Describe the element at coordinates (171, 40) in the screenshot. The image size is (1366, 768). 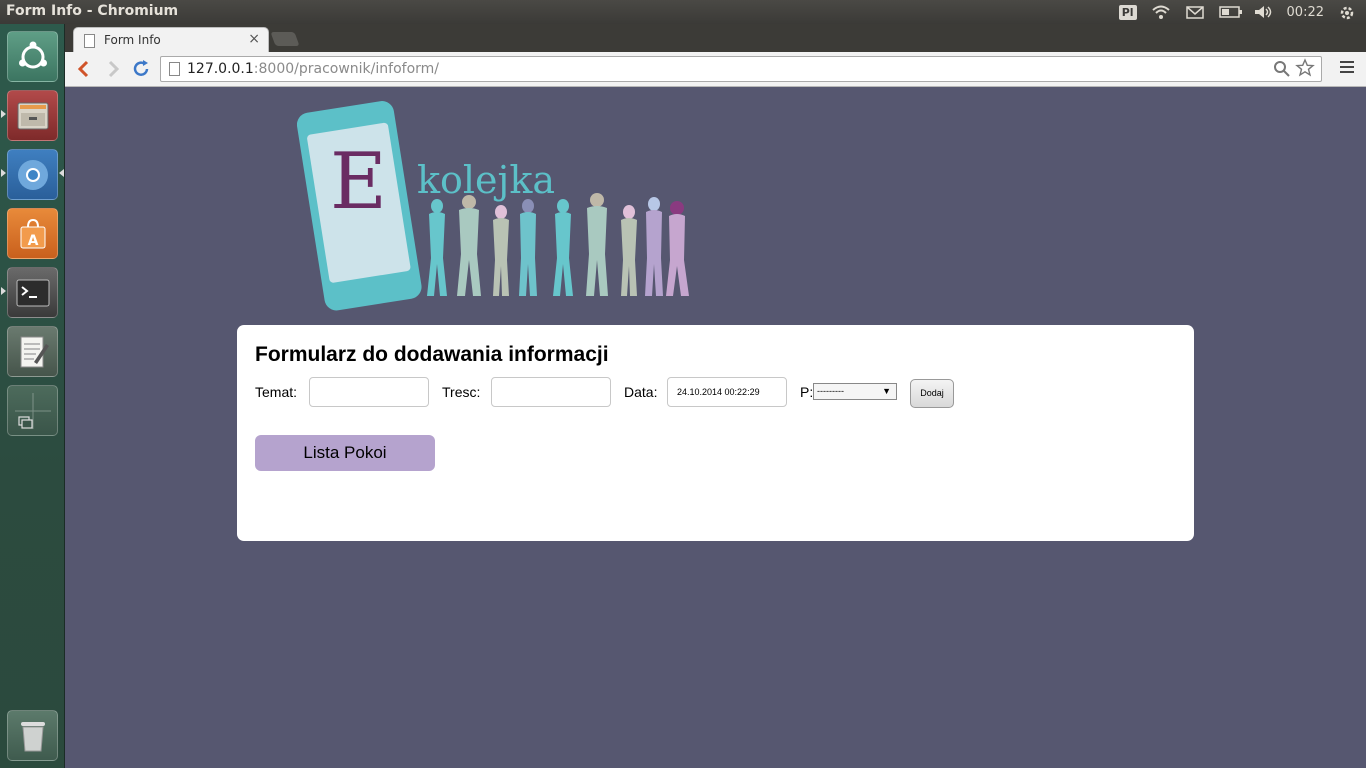
I see `tab-form-info: Form Info ×` at that location.